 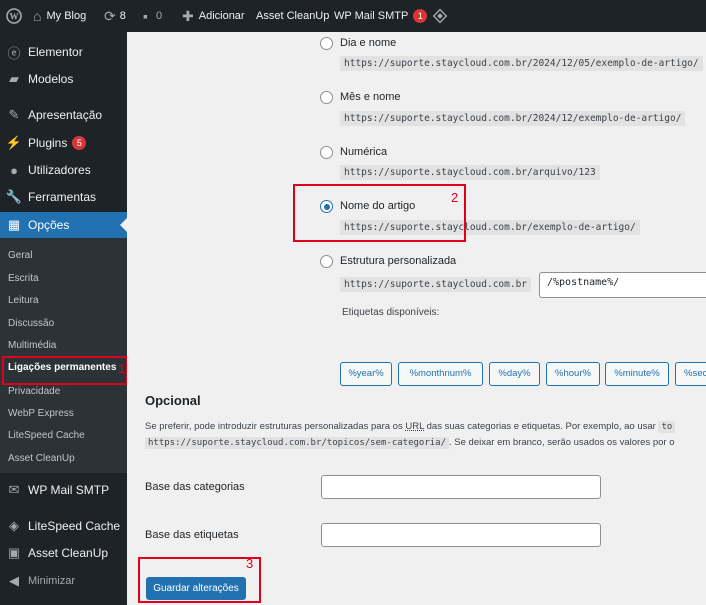 What do you see at coordinates (79, 143) in the screenshot?
I see `plugins-update-badge: 5` at bounding box center [79, 143].